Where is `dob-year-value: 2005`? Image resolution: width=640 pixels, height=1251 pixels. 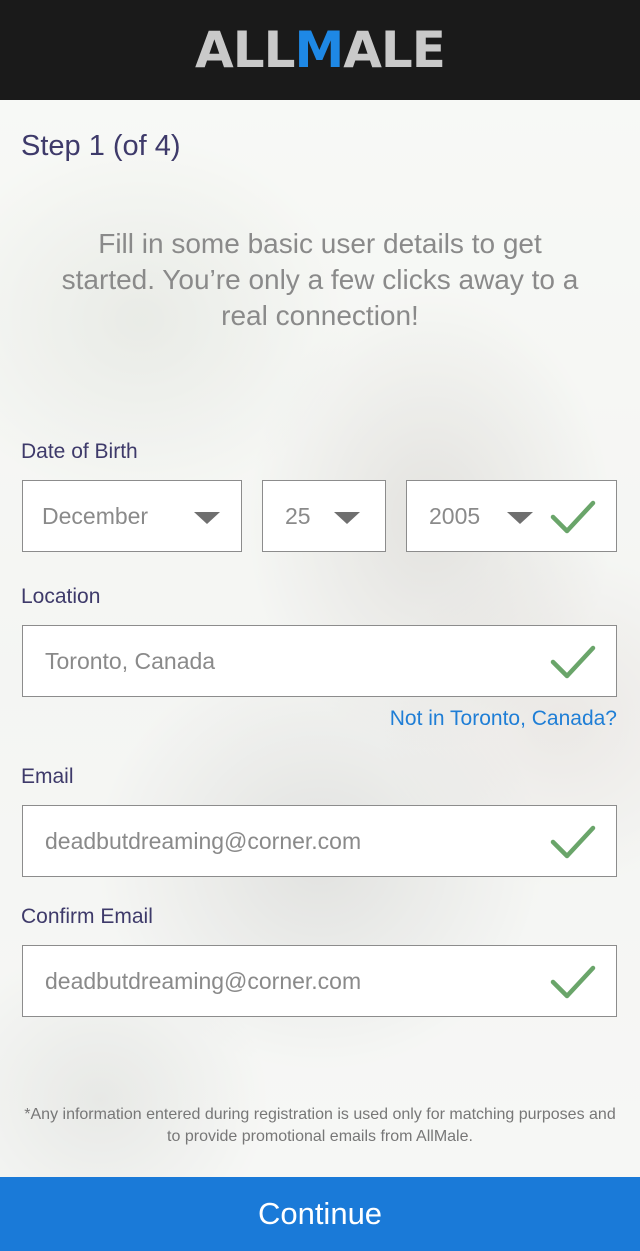
dob-year-value: 2005 is located at coordinates (455, 515).